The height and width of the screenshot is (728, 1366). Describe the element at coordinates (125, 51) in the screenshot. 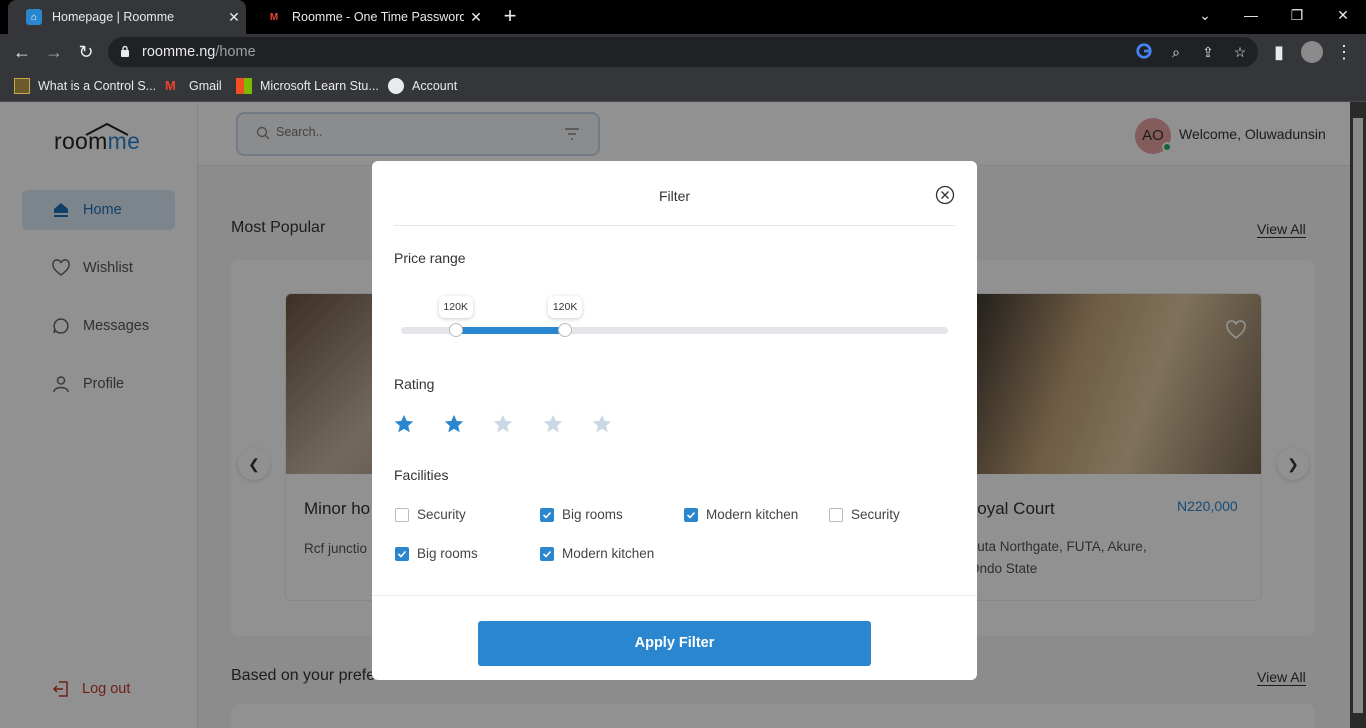

I see `lock-icon` at that location.